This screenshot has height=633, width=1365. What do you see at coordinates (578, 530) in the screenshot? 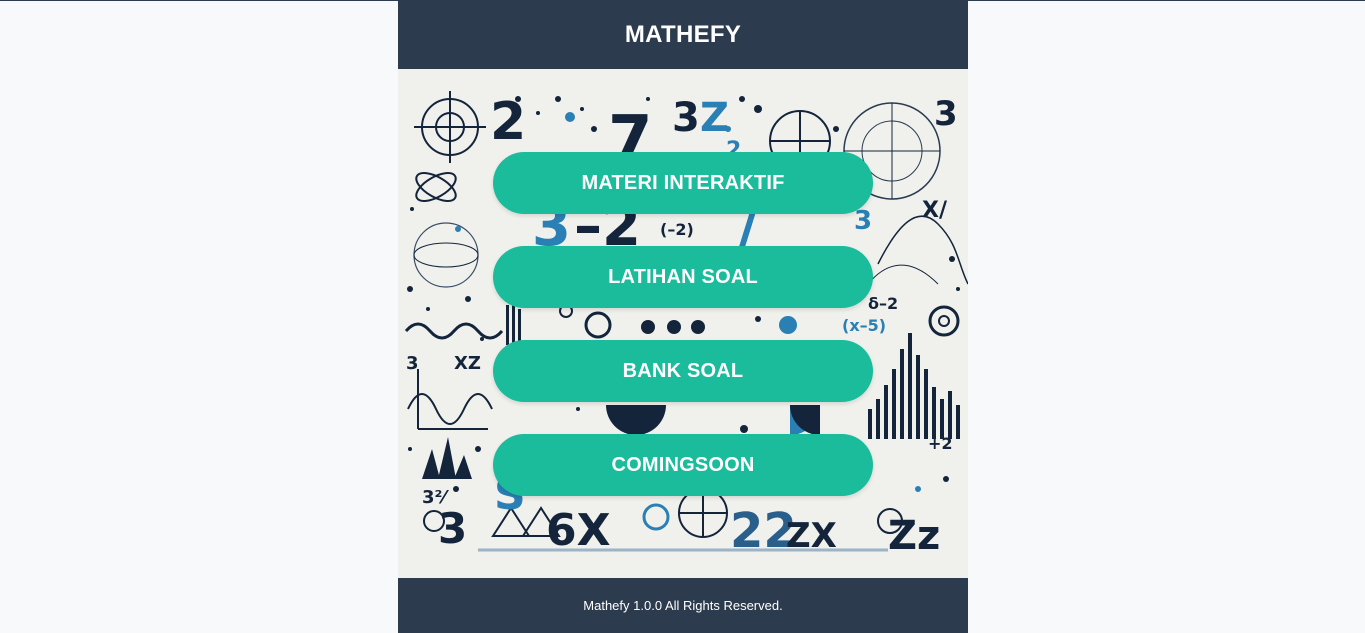
I see `svg-text: 6X` at bounding box center [578, 530].